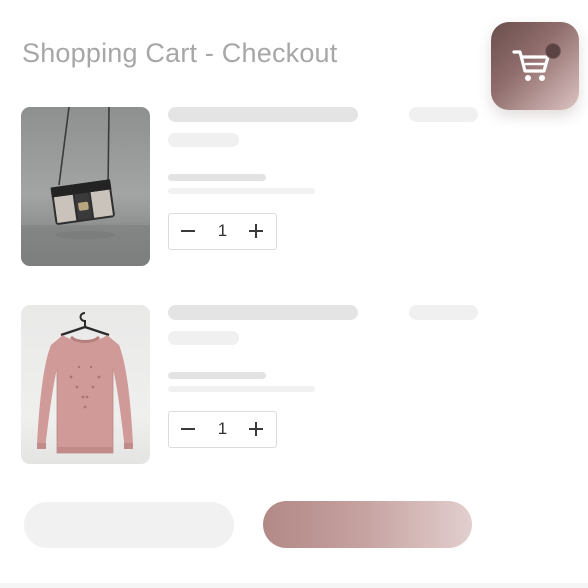 The image size is (588, 588). Describe the element at coordinates (553, 51) in the screenshot. I see `cart-badge` at that location.